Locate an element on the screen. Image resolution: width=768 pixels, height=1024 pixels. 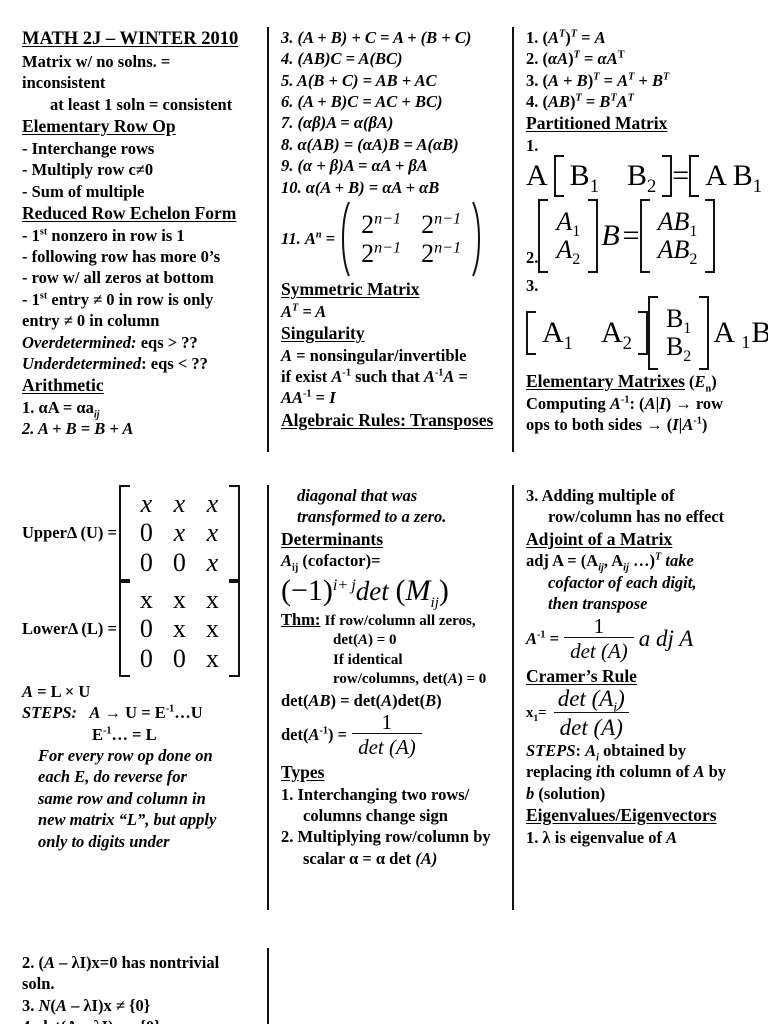
m11-01-exp: n−1 is located at coordinates (448, 219).